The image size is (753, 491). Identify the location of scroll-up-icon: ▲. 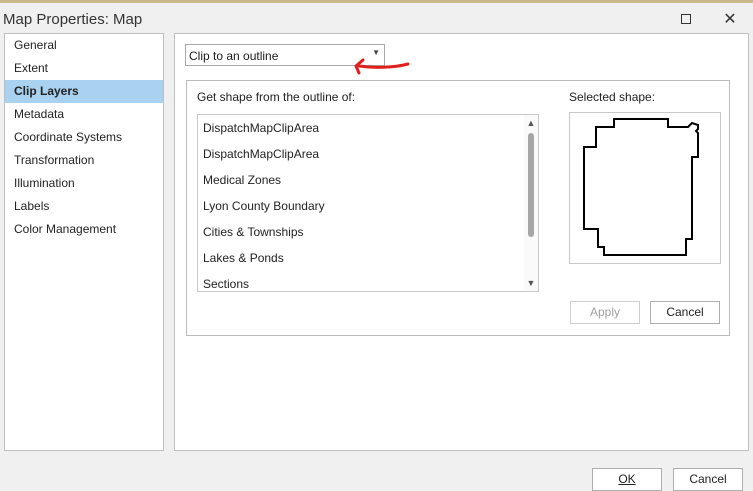
(531, 123).